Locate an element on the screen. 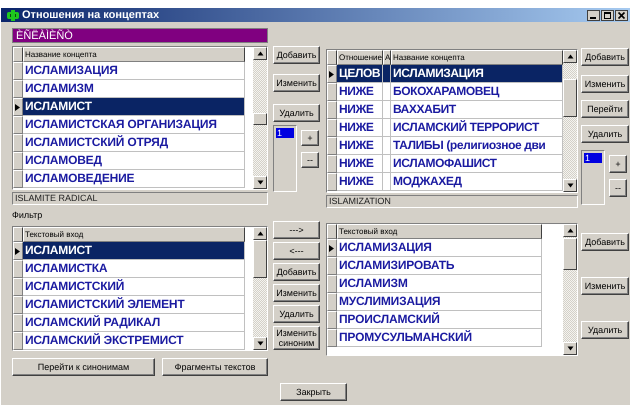 The image size is (630, 405). data-grid: Название концепта ИСЛАМИЗАЦИЯ ИСЛАМИЗМ ИСЛАМИСТ ИСЛАМИСТСКАЯ ОРГАНИЗАЦИЯ ИСЛАМИСТСКИЙ ОТРЯД ИСЛАМОВЕД ИСЛАМОВЕДЕНИЕ is located at coordinates (140, 118).